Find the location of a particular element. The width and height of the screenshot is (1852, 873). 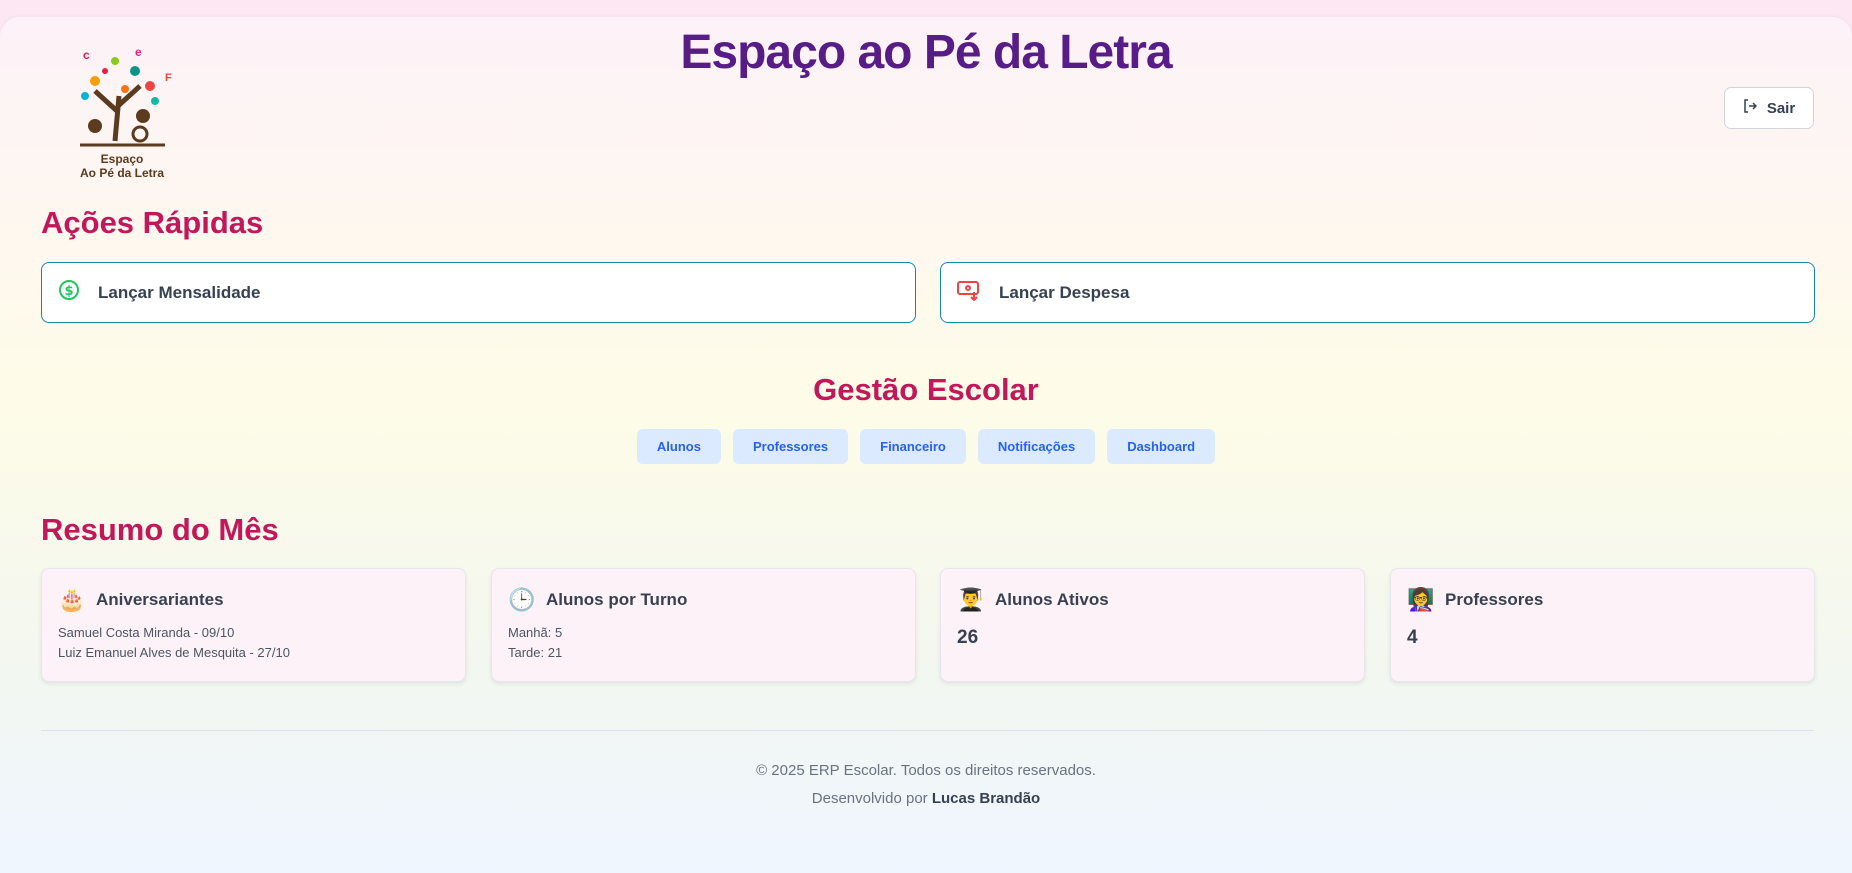

summary-title: Resumo do Mês is located at coordinates (160, 529).